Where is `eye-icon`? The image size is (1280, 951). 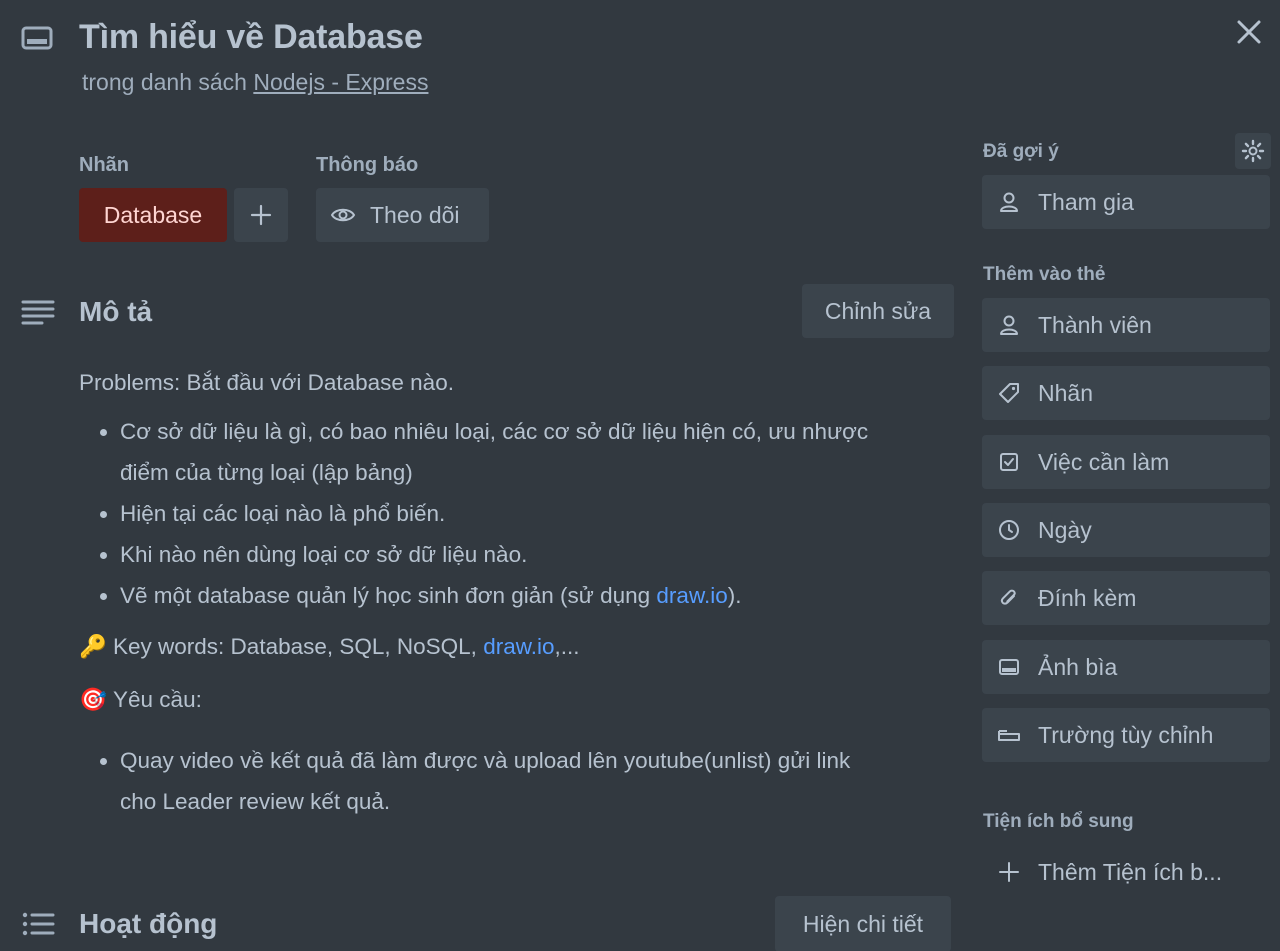
eye-icon is located at coordinates (343, 215).